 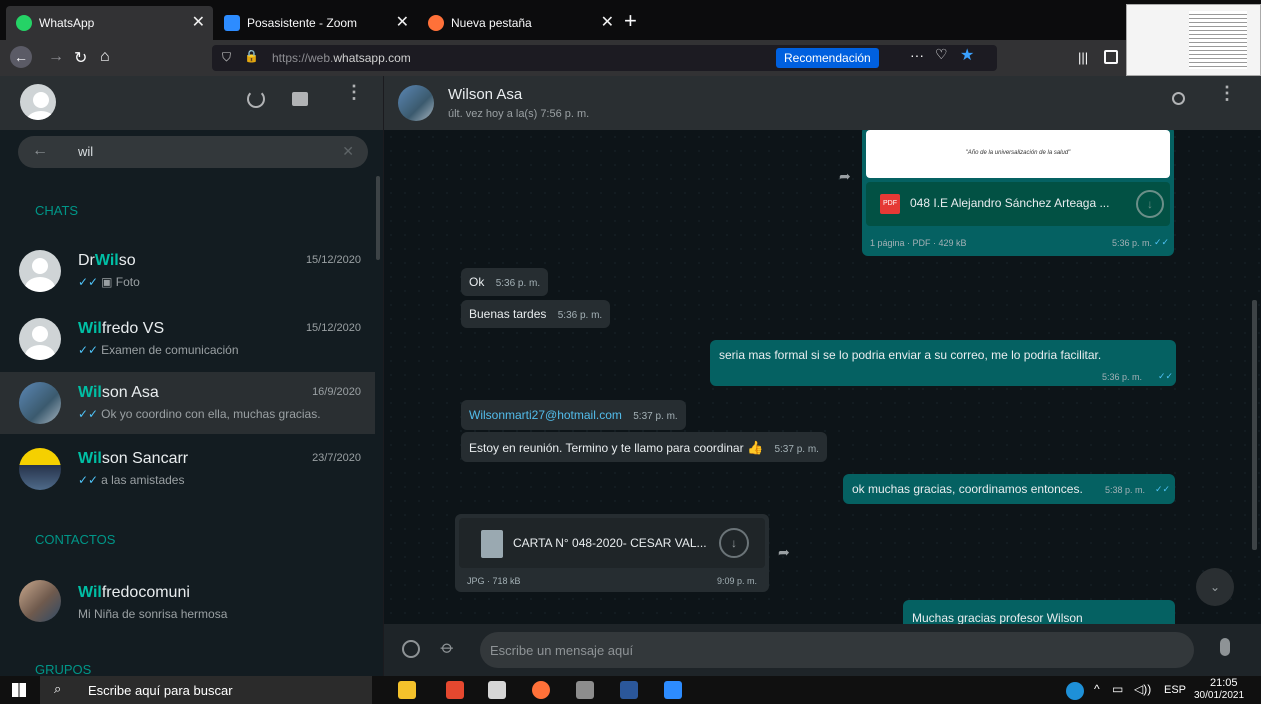 What do you see at coordinates (455, 690) in the screenshot?
I see `pdf-app-icon` at bounding box center [455, 690].